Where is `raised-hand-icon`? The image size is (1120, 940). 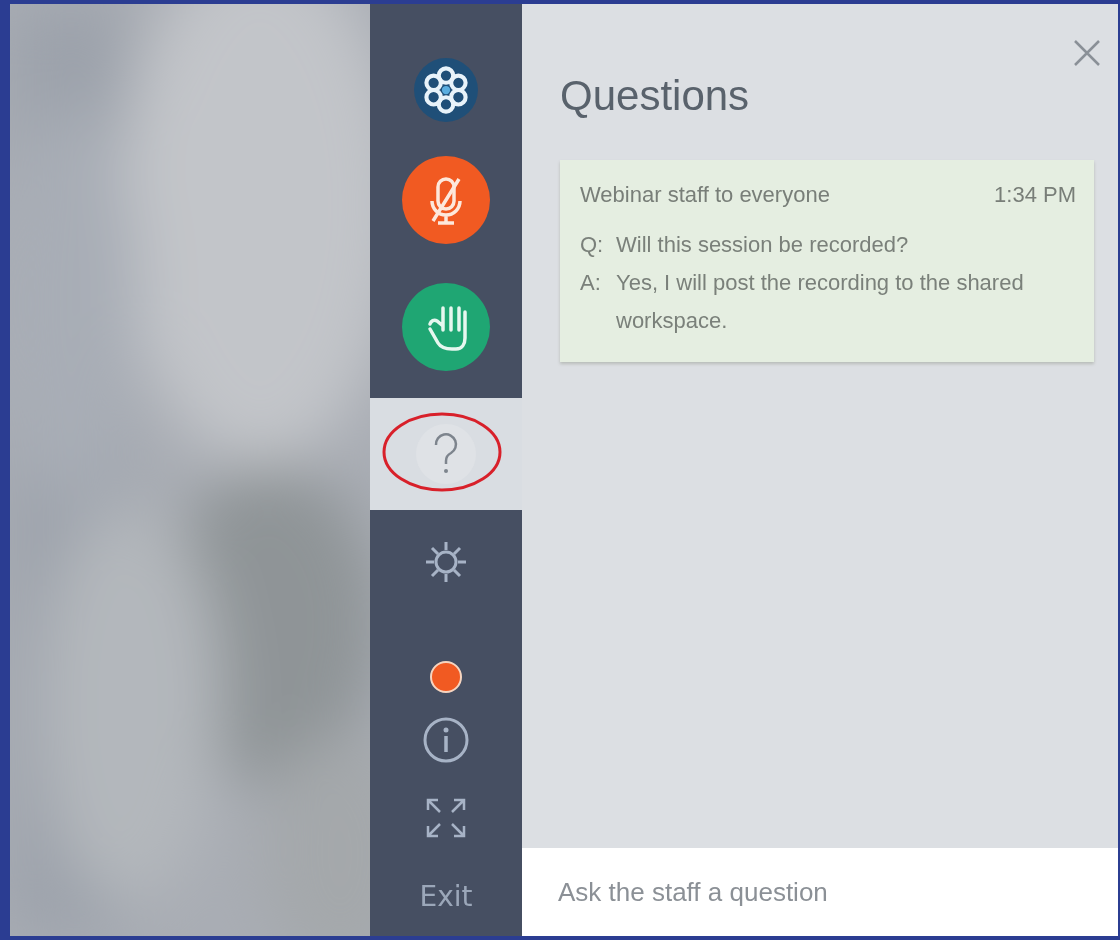
raised-hand-icon is located at coordinates (446, 327).